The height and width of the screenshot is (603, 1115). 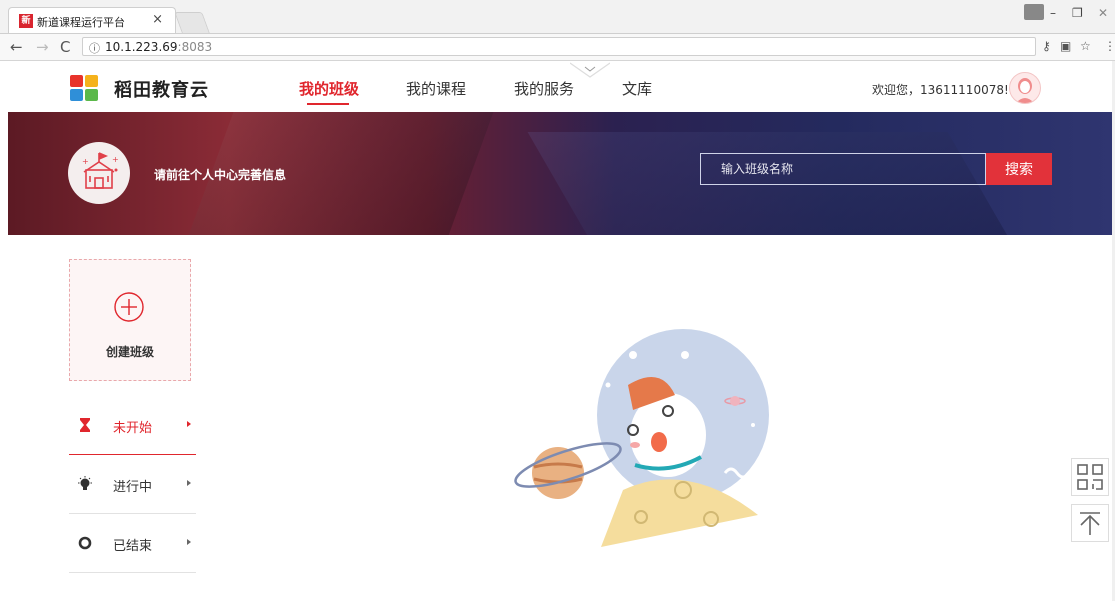 I want to click on qr-code-icon, so click(x=1090, y=477).